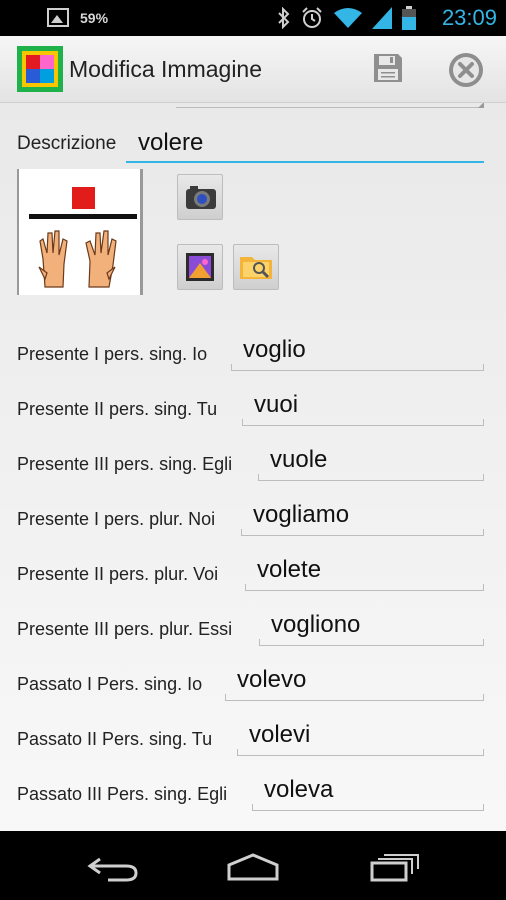 This screenshot has width=506, height=900. What do you see at coordinates (363, 407) in the screenshot?
I see `conjugation-input: vuoi` at bounding box center [363, 407].